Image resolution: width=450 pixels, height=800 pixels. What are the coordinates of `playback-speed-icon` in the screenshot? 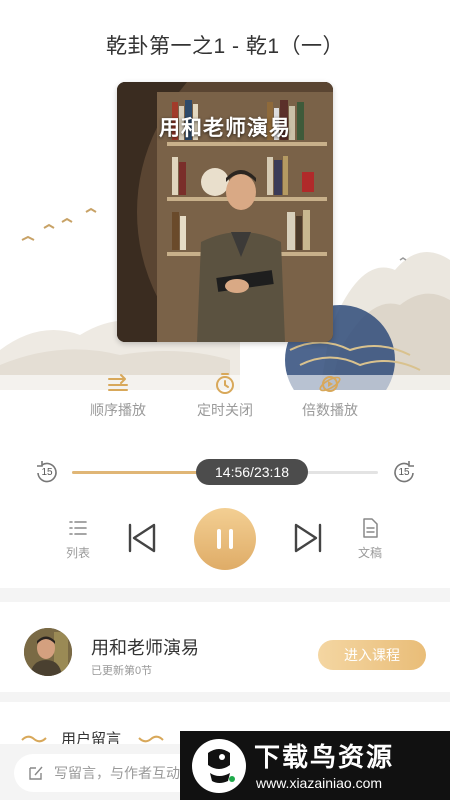 It's located at (330, 384).